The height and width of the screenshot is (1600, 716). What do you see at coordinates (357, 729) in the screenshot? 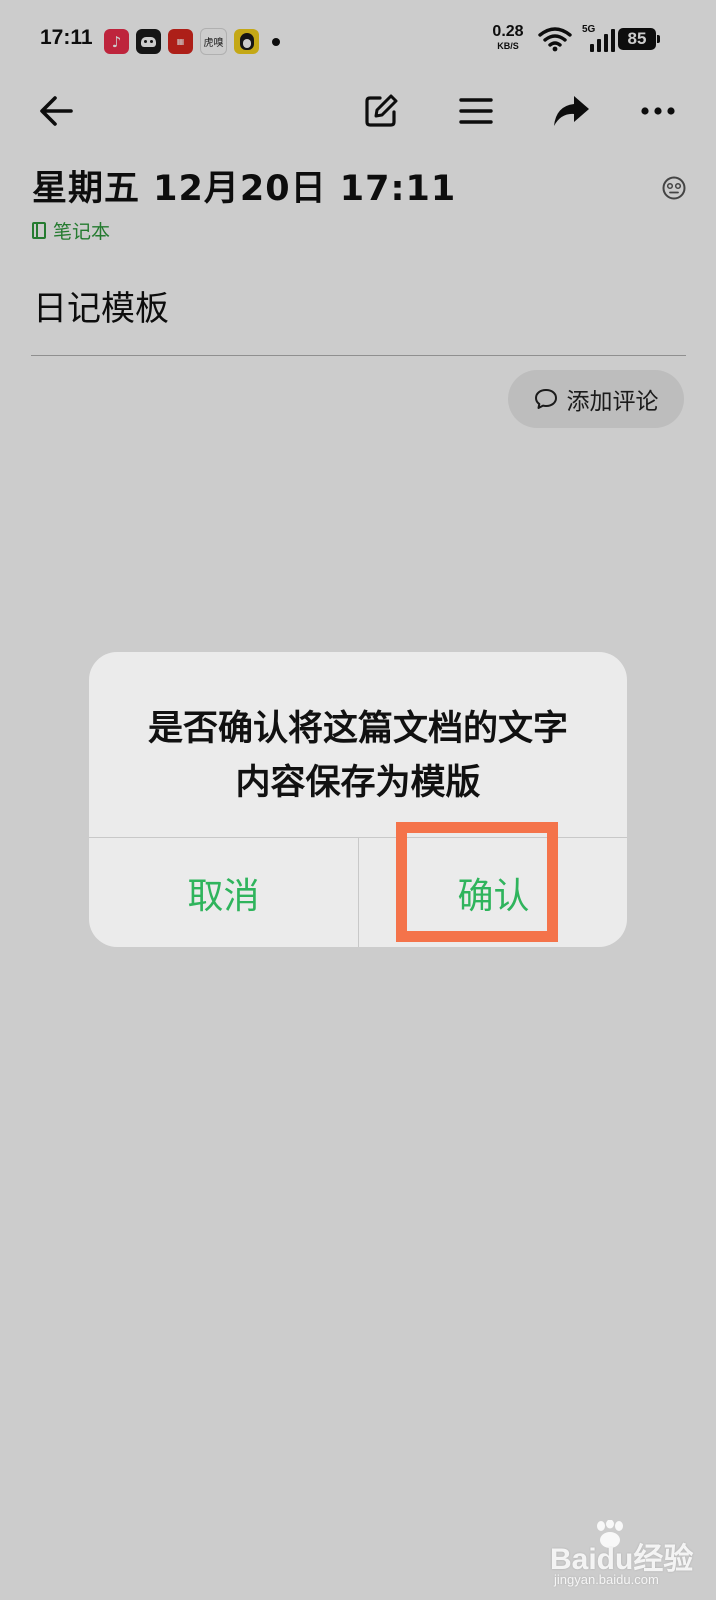
I see `dialog-message-line1: 是否确认将这篇文档的文字` at bounding box center [357, 729].